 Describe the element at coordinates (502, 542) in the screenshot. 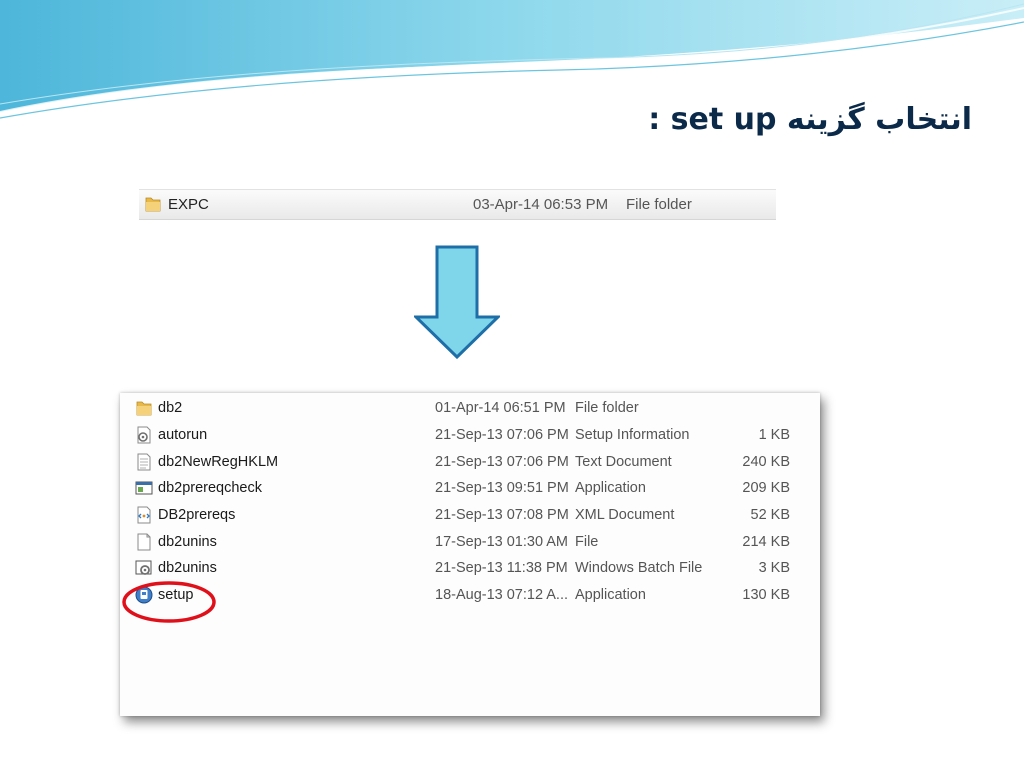

I see `file-date: 17-Sep-13 01:30 AM` at that location.